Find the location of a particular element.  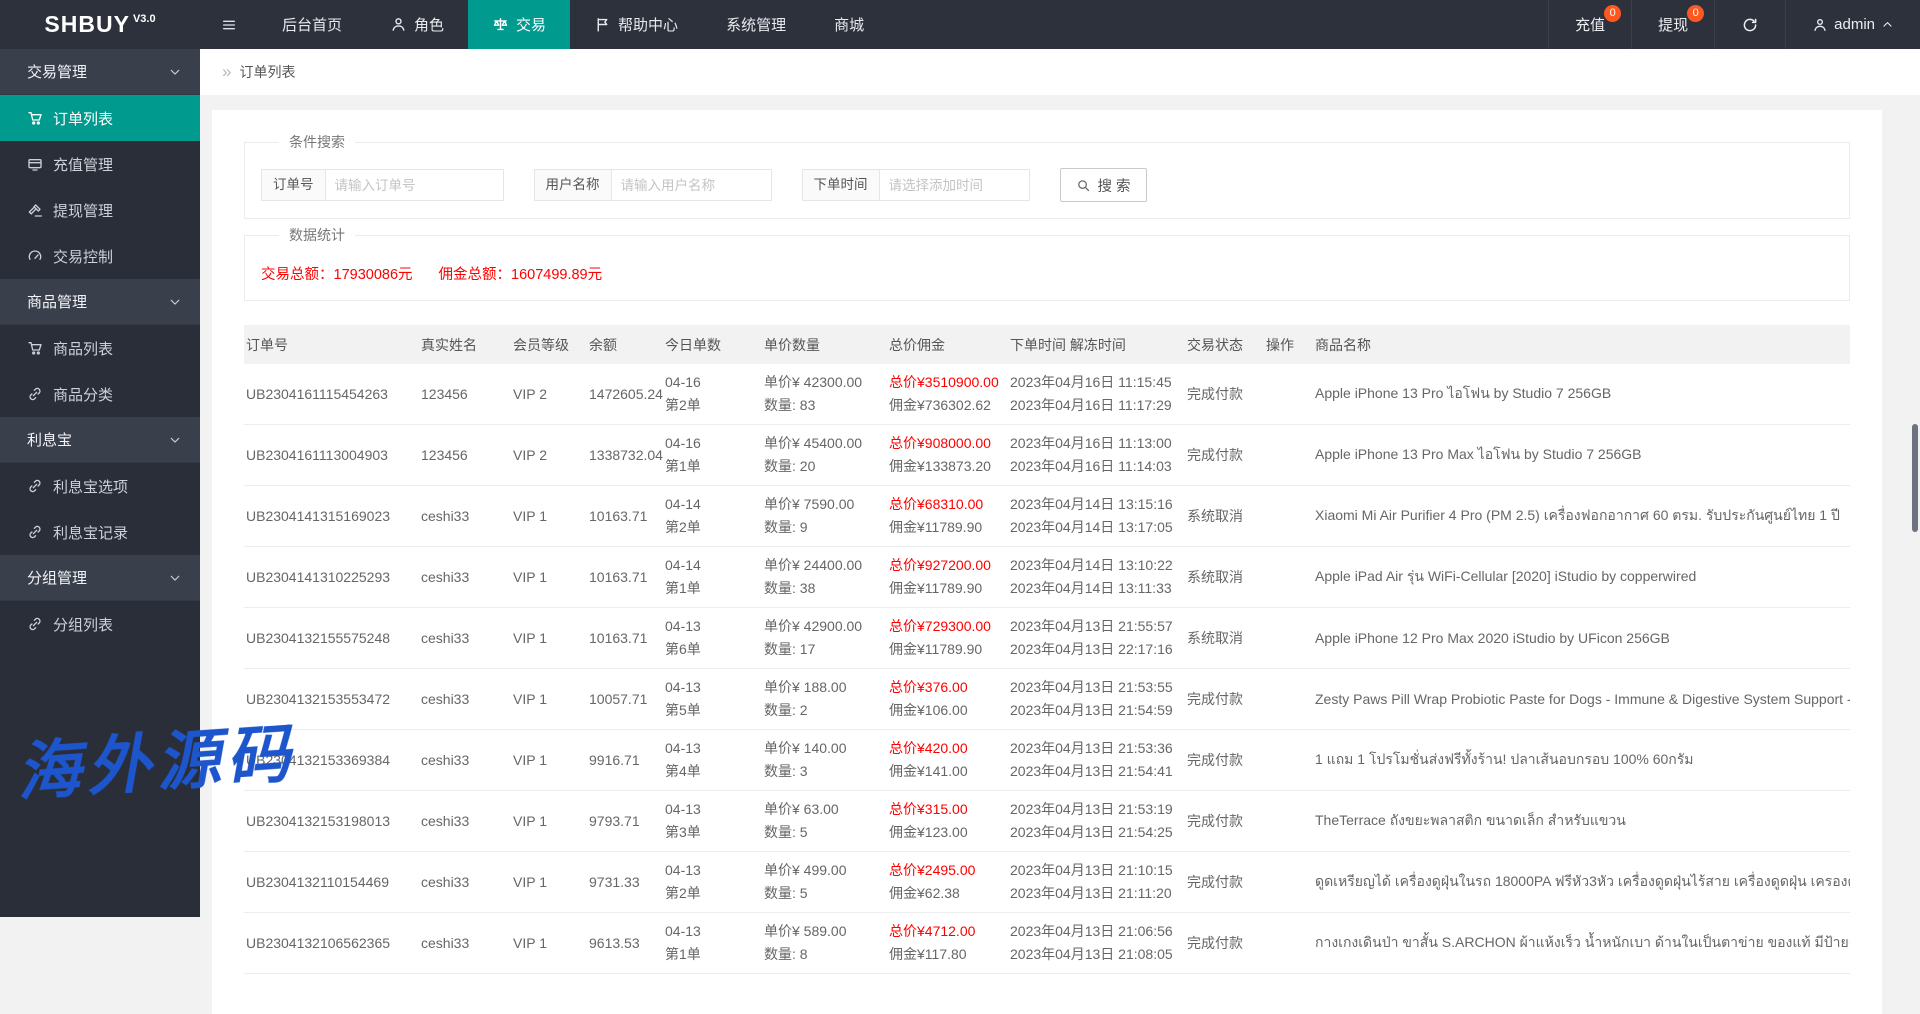

sidebar-item-label: 交易控制 is located at coordinates (83, 256).